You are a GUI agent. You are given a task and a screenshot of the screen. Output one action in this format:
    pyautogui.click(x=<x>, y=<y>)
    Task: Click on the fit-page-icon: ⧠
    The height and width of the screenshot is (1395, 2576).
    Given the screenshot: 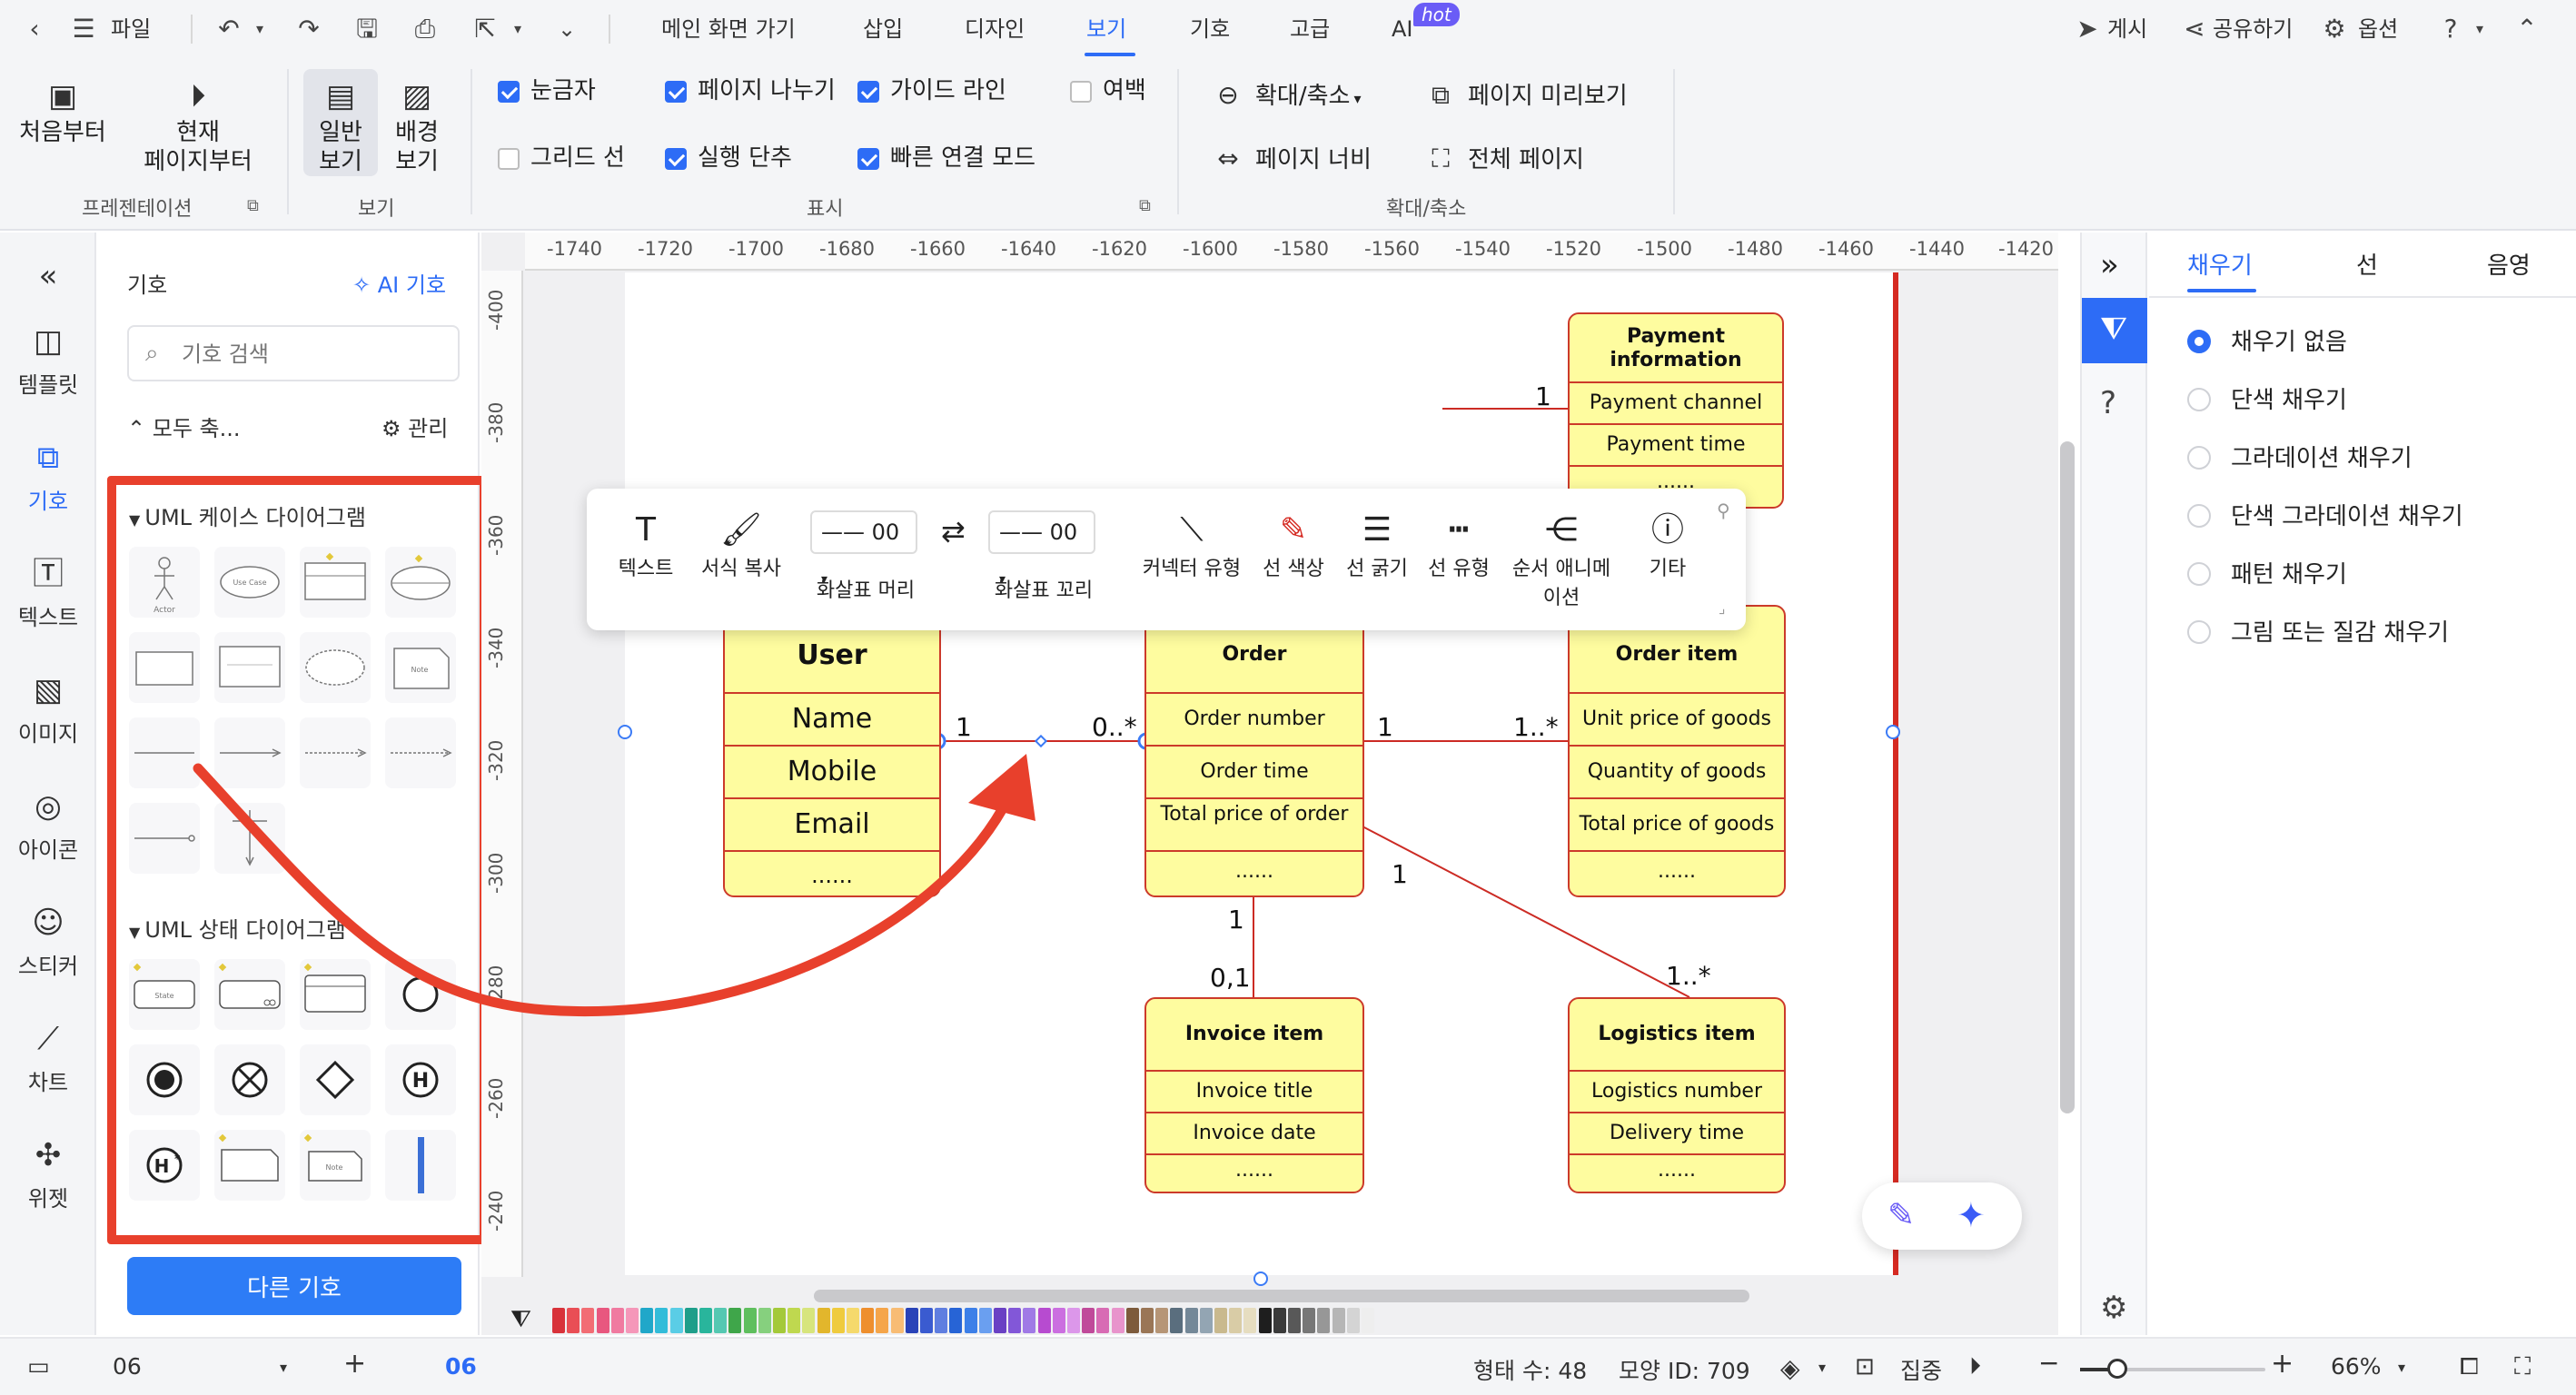 What is the action you would take?
    pyautogui.click(x=2469, y=1367)
    